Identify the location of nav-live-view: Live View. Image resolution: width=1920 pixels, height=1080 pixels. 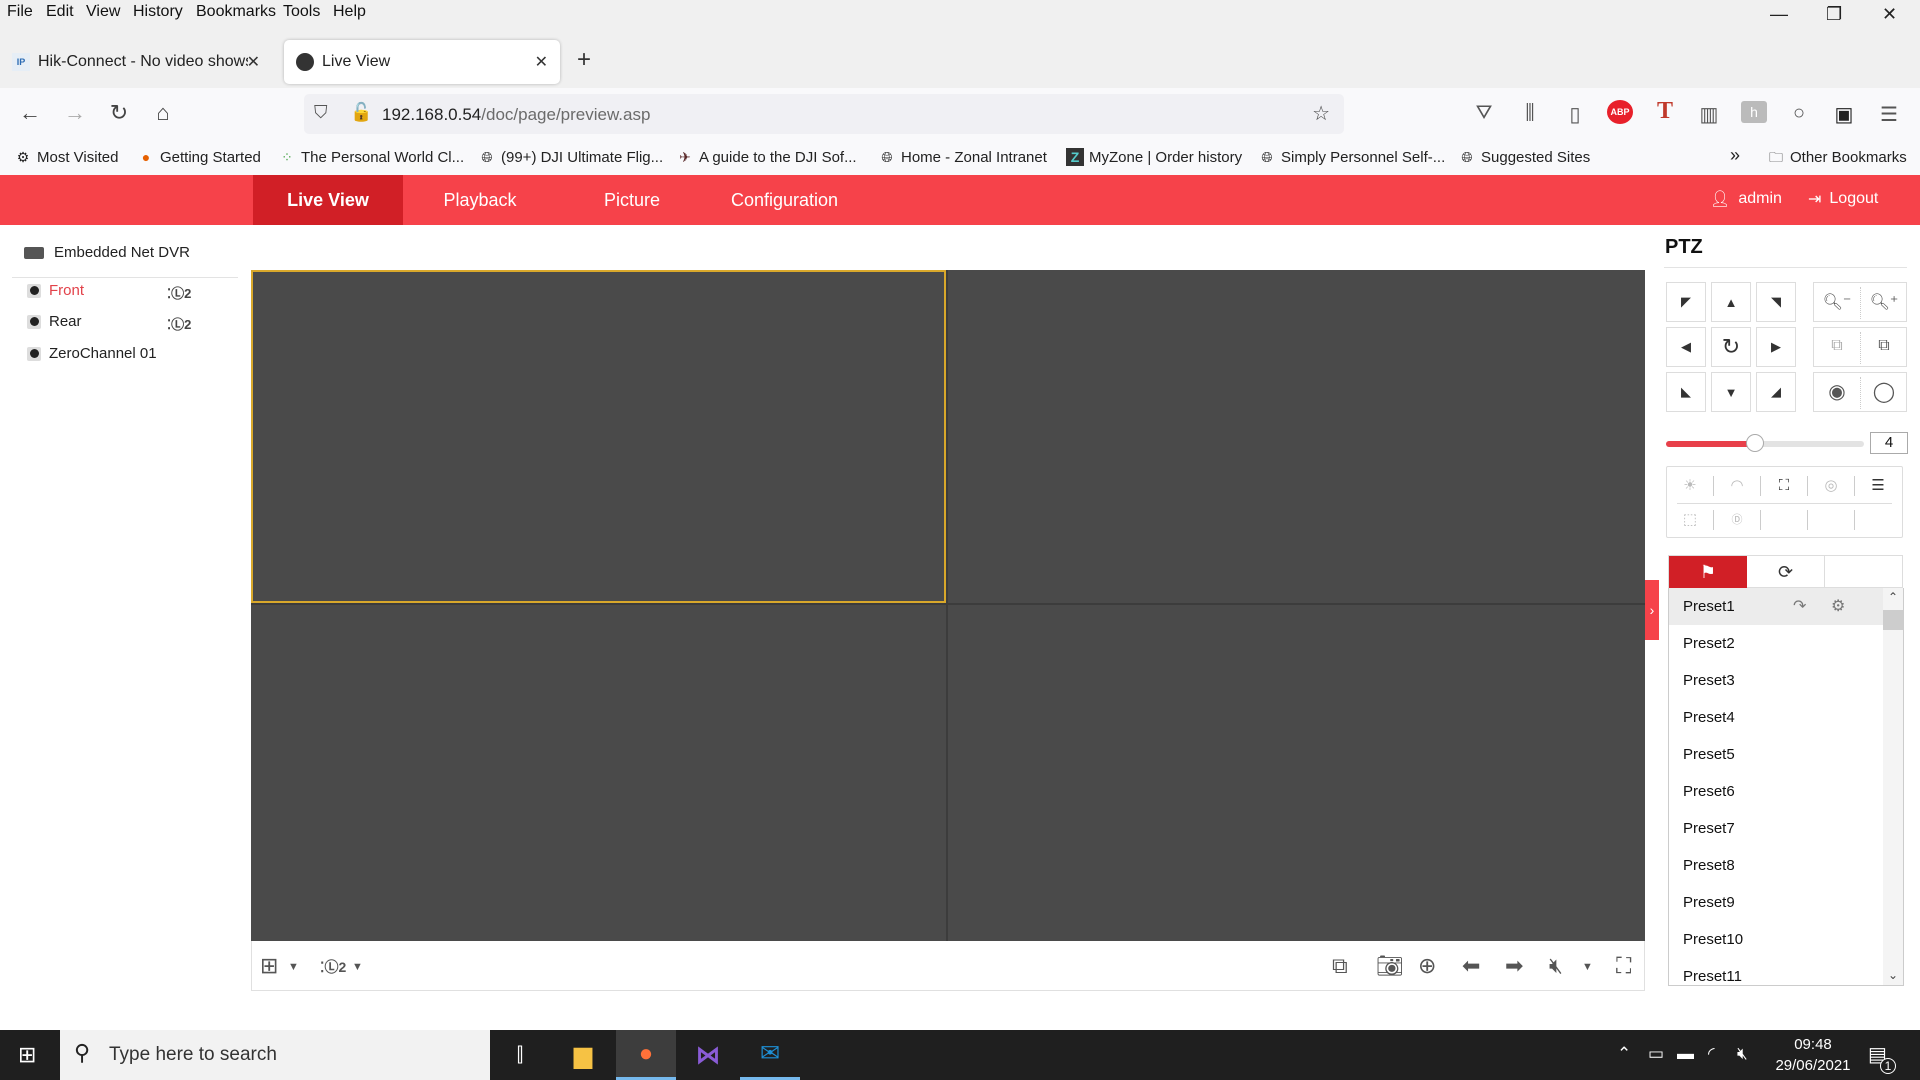
(328, 200).